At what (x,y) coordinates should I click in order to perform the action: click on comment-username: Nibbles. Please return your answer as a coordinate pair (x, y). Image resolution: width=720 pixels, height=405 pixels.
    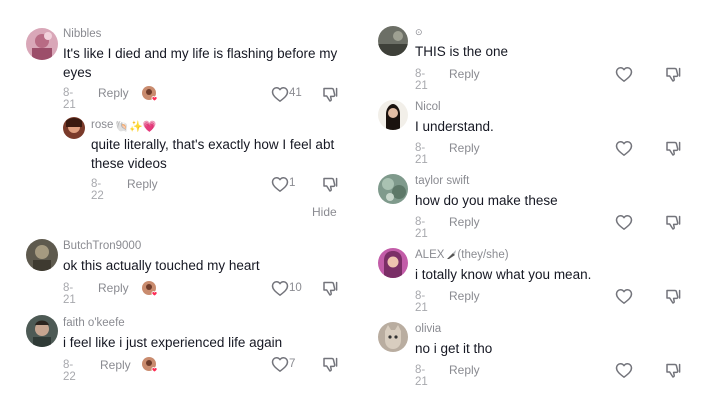
    Looking at the image, I should click on (82, 34).